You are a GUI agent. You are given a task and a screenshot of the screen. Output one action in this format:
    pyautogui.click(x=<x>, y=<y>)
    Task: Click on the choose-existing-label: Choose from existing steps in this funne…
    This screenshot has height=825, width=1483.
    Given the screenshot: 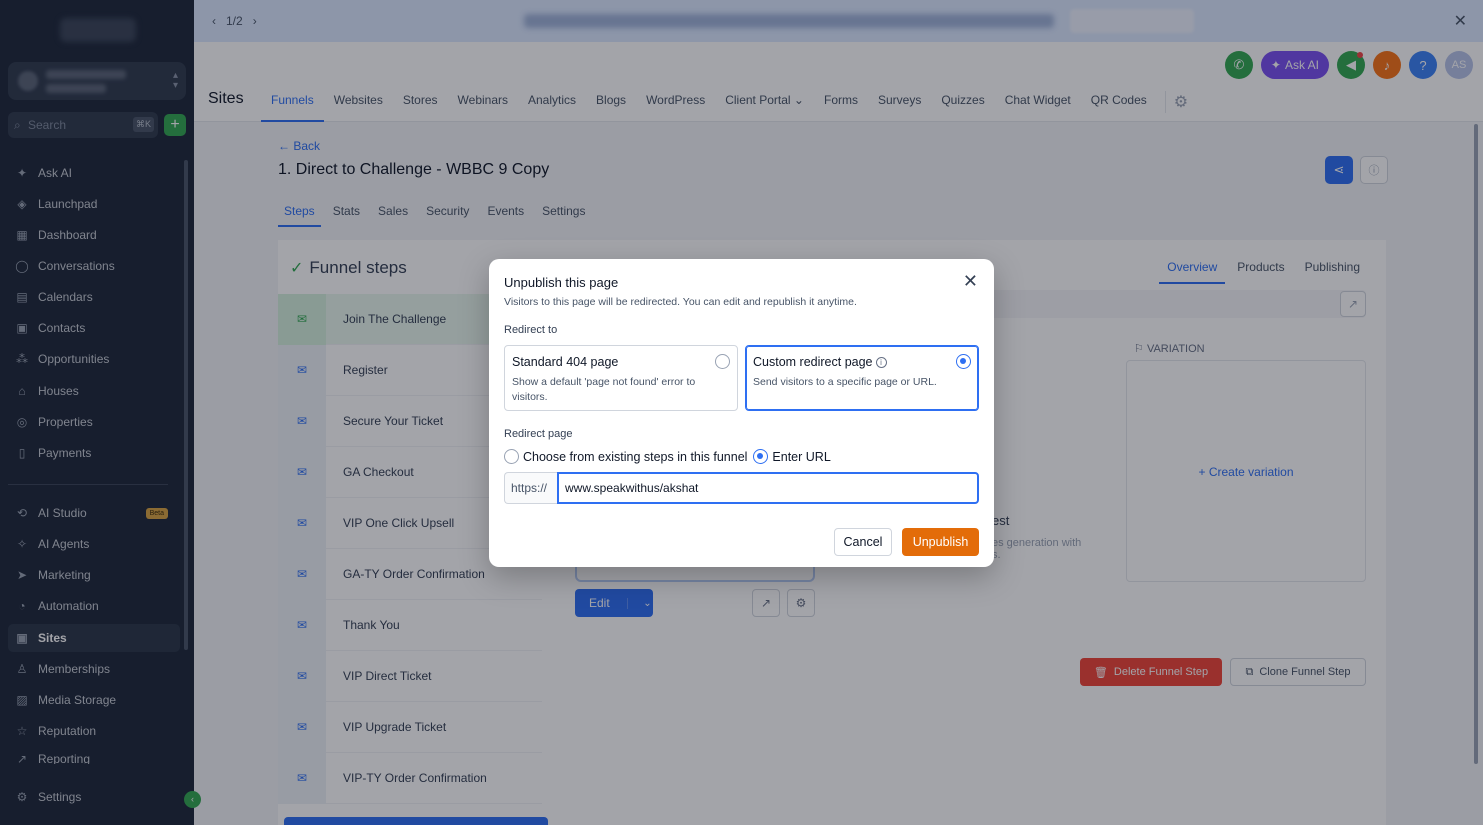 What is the action you would take?
    pyautogui.click(x=635, y=457)
    